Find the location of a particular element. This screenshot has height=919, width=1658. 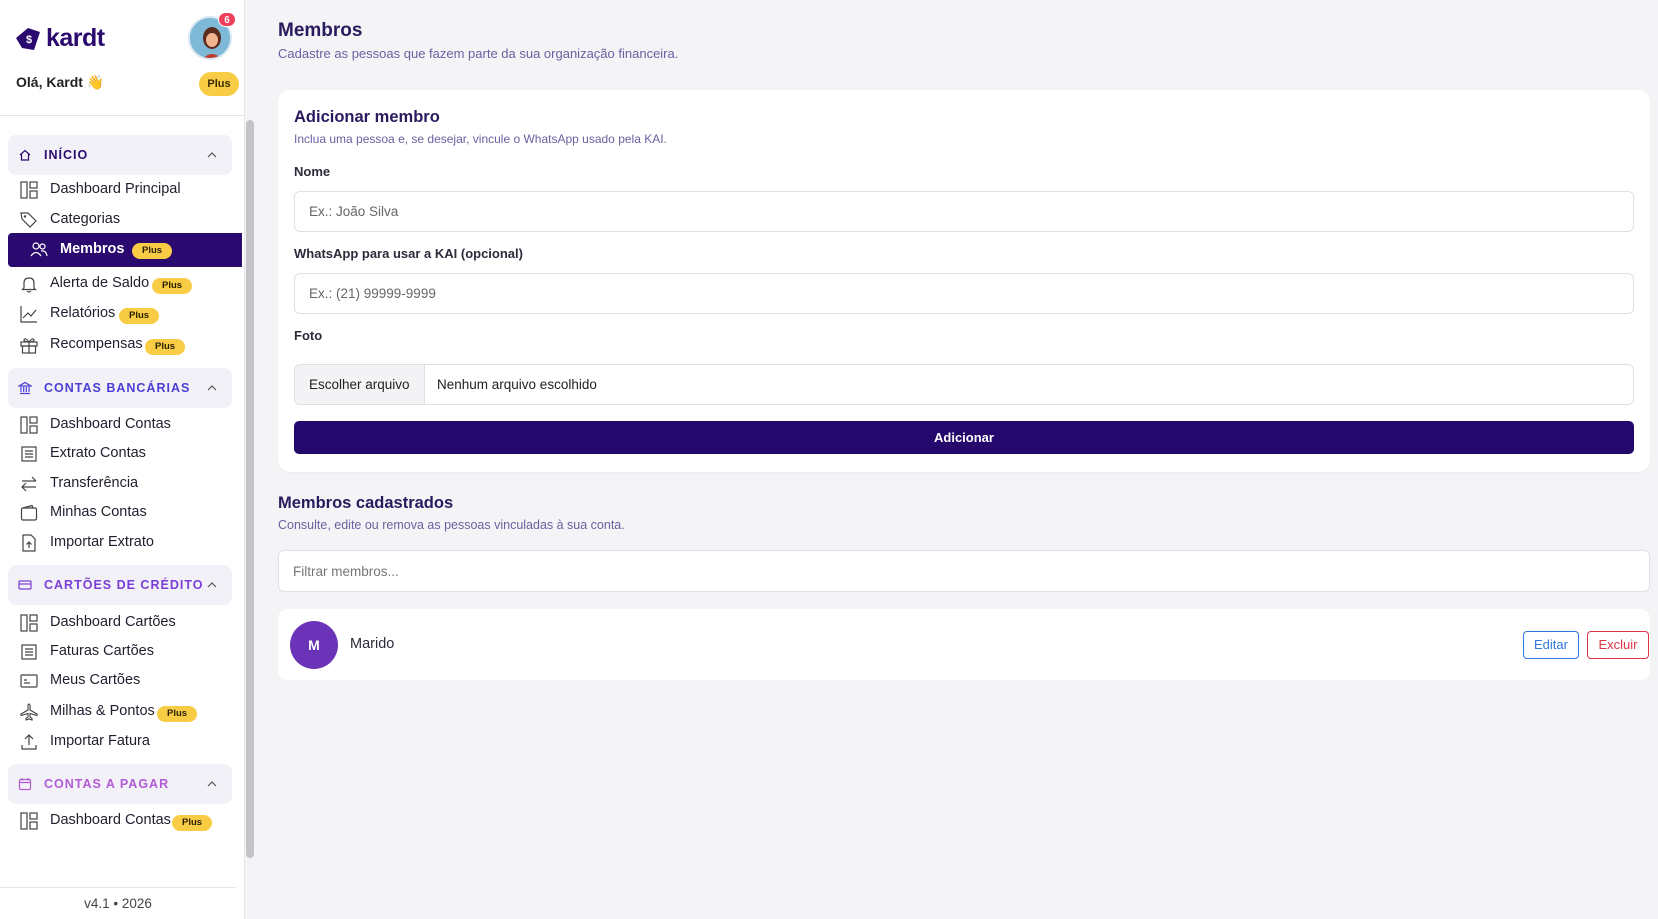

greeting: Olá, Kardt 👋 is located at coordinates (60, 82).